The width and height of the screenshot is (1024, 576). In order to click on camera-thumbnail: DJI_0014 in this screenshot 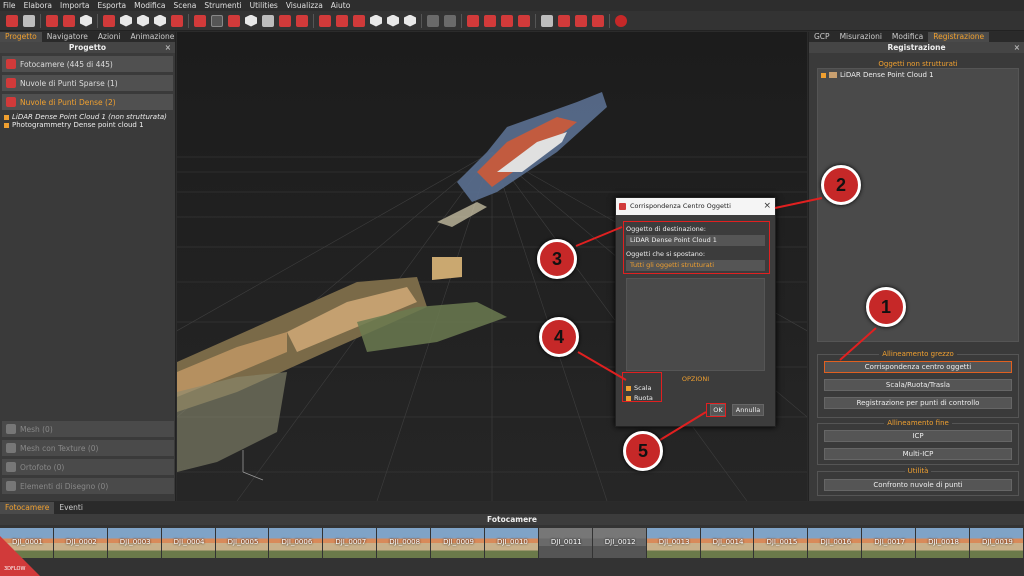, I will do `click(727, 543)`.